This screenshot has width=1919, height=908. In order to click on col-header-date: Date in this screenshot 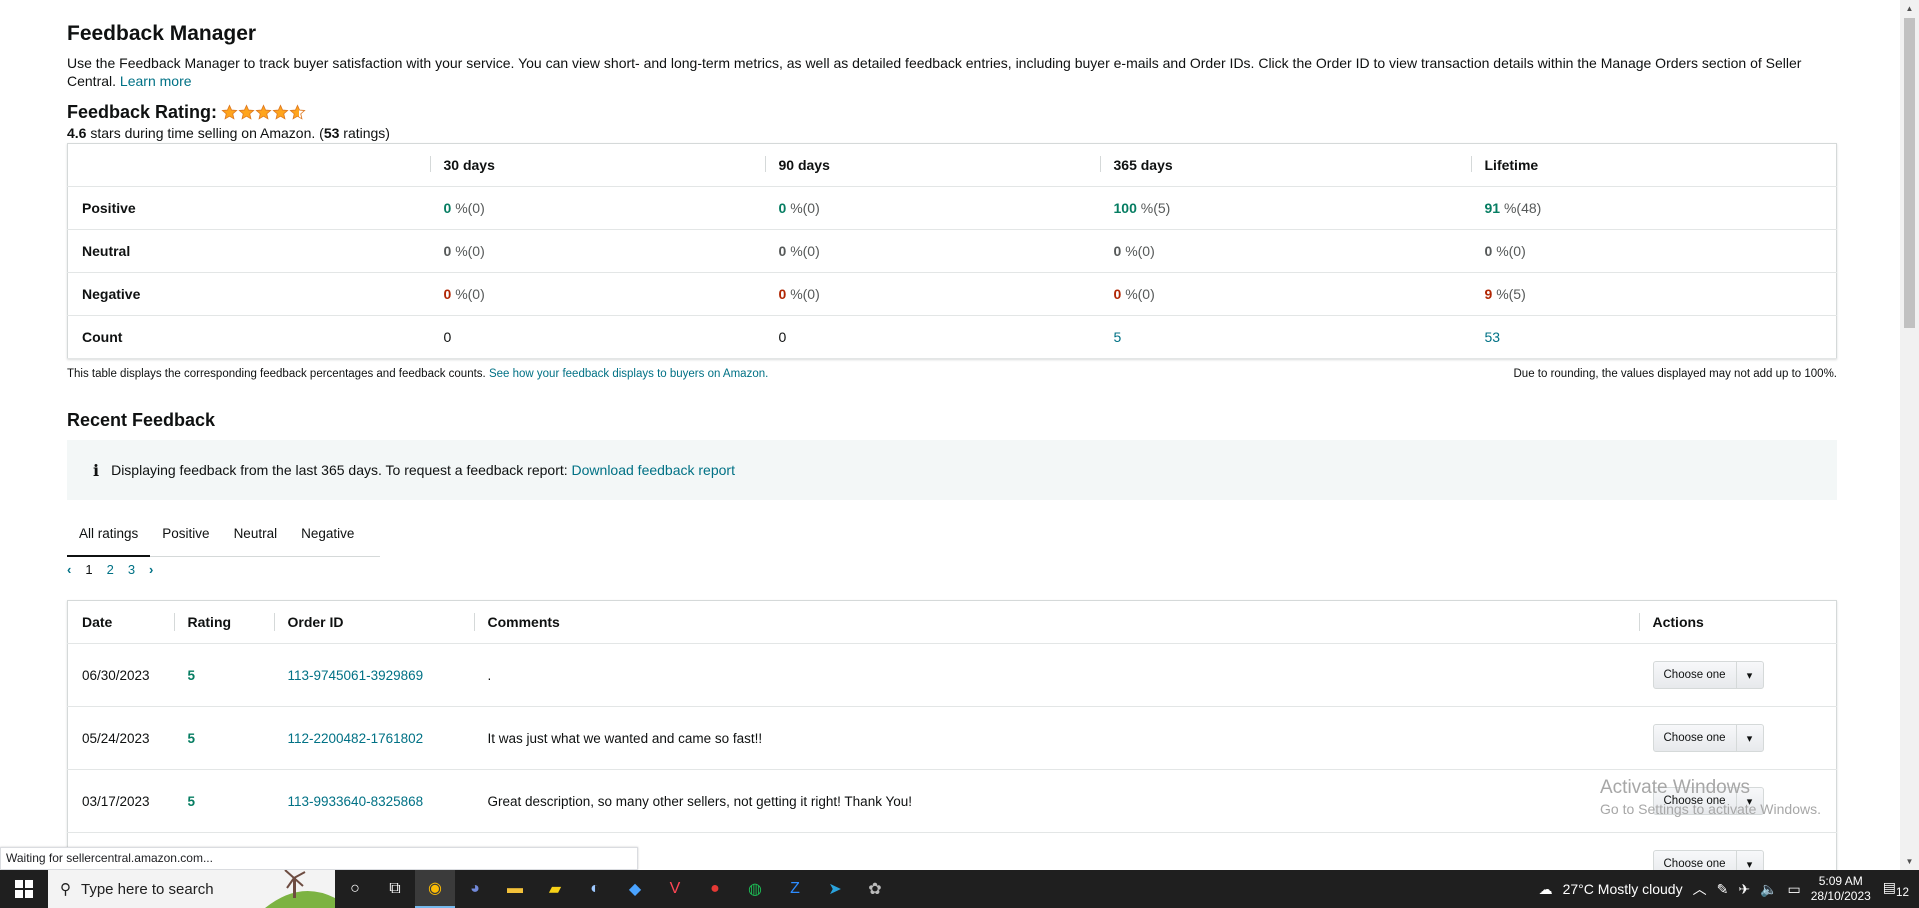, I will do `click(120, 622)`.